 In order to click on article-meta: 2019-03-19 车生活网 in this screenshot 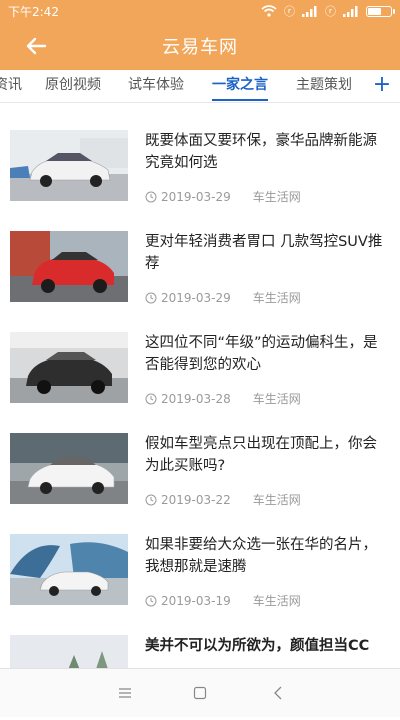, I will do `click(223, 600)`.